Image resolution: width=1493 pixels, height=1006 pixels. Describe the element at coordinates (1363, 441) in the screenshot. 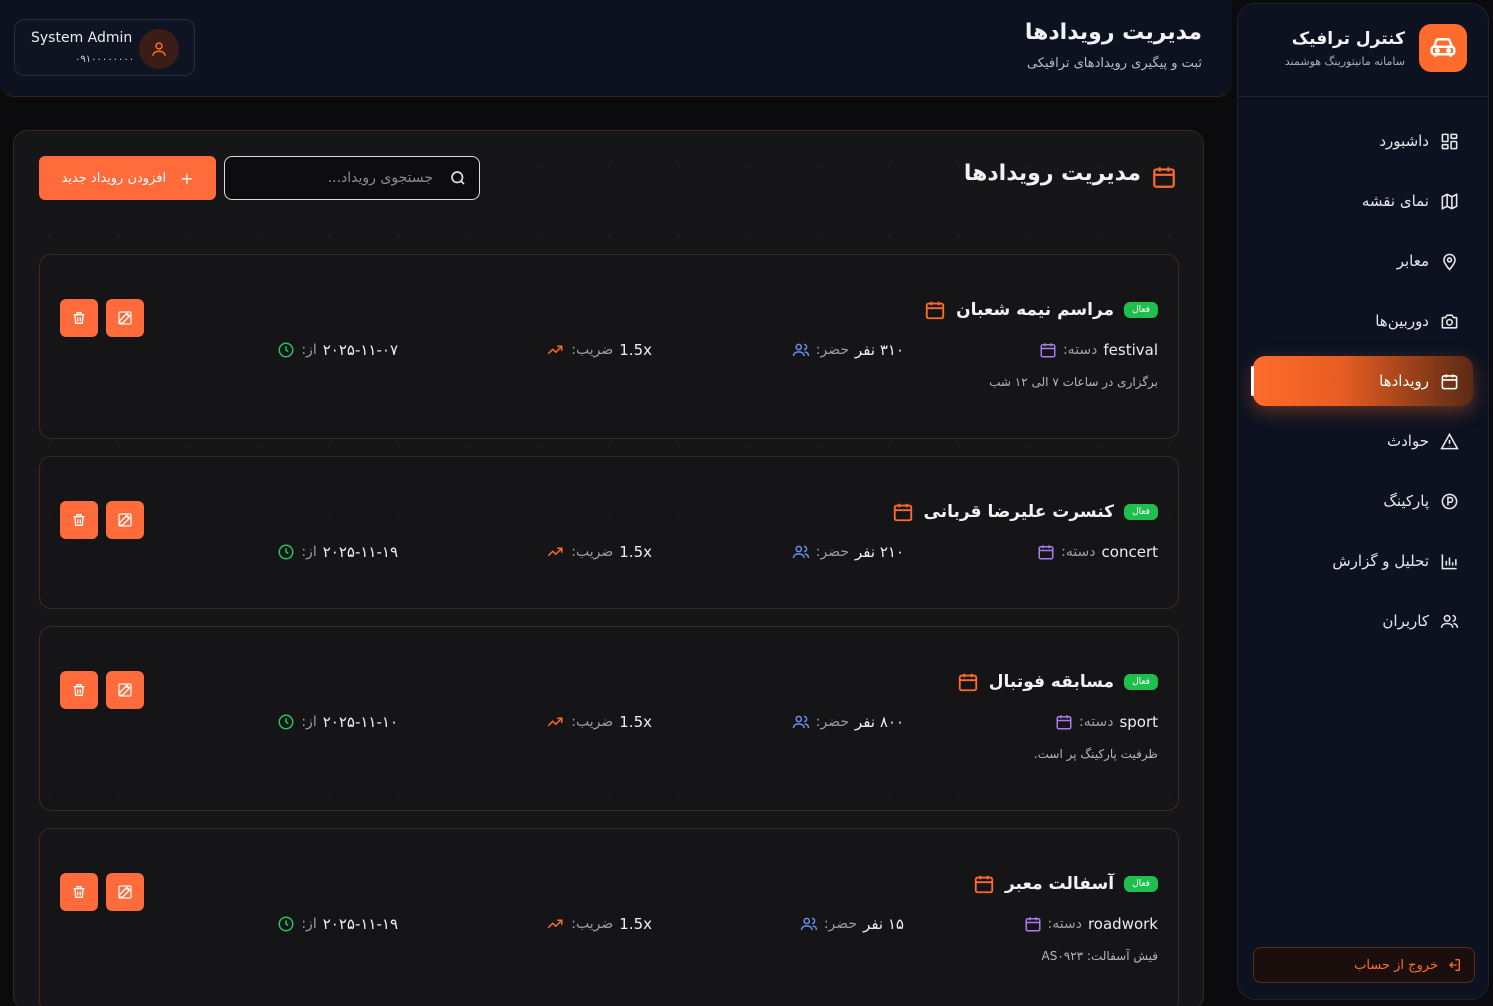

I see `sidebar-item-incidents: حوادث` at that location.